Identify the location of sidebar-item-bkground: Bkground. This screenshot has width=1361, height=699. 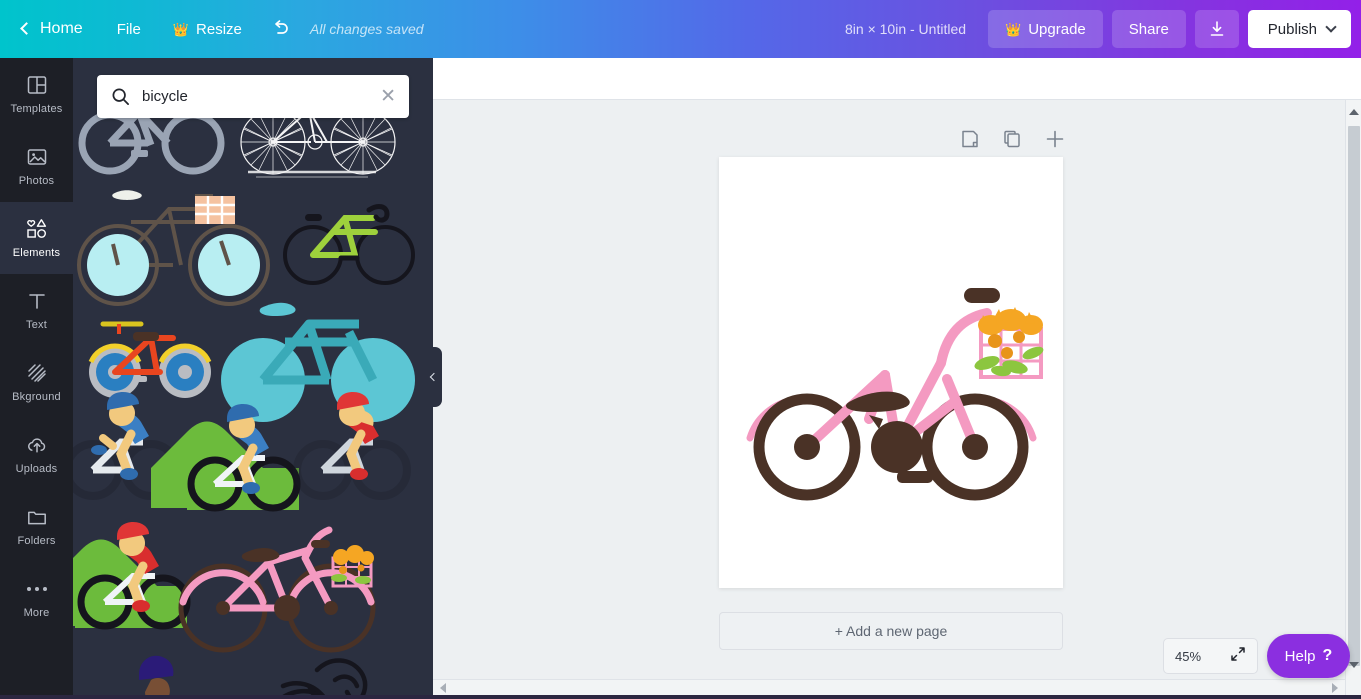
(36, 382).